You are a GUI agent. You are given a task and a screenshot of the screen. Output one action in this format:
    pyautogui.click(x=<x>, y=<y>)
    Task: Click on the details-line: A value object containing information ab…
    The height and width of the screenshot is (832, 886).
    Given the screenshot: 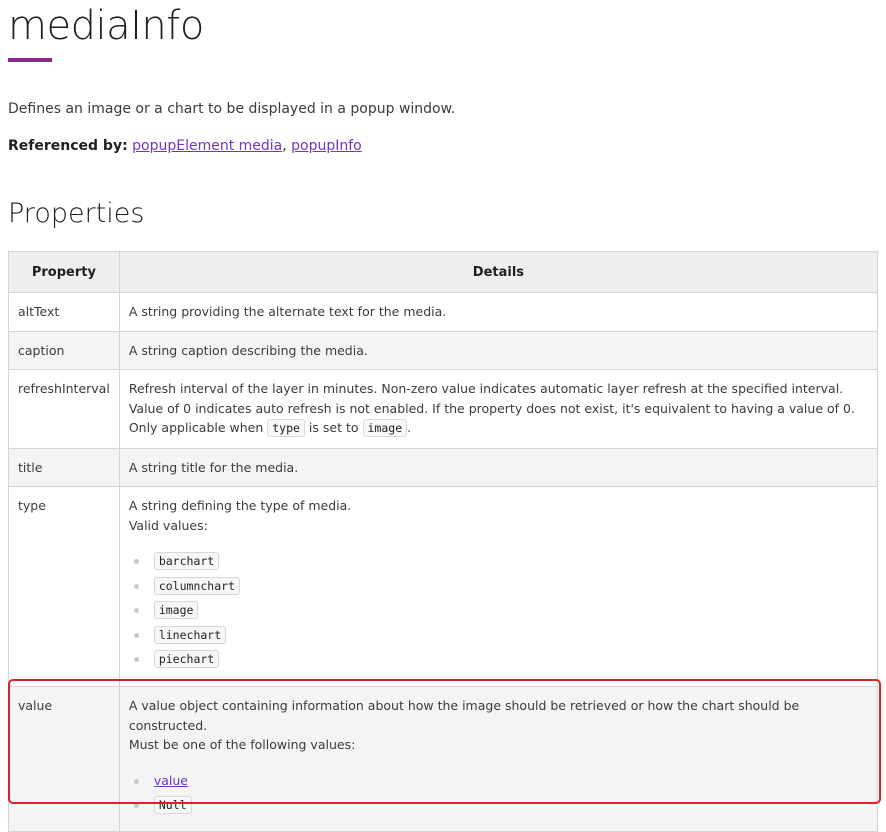 What is the action you would take?
    pyautogui.click(x=464, y=715)
    